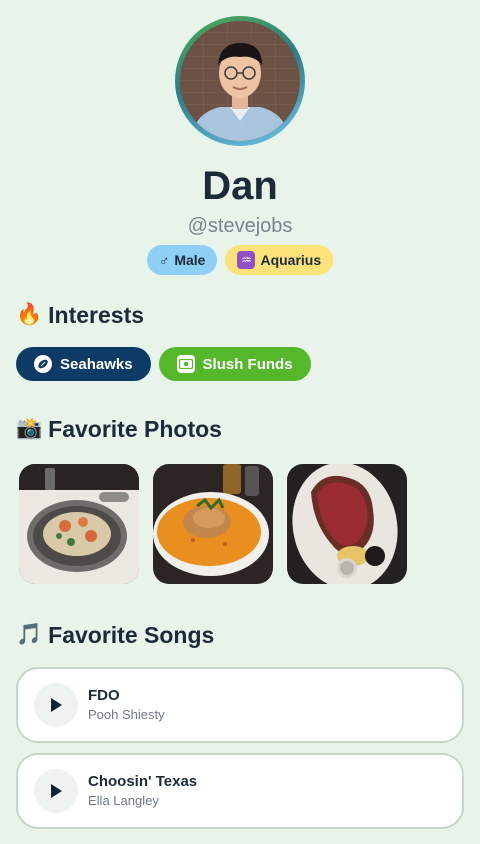  I want to click on interest-chip-slush-funds: Slush Funds, so click(234, 364).